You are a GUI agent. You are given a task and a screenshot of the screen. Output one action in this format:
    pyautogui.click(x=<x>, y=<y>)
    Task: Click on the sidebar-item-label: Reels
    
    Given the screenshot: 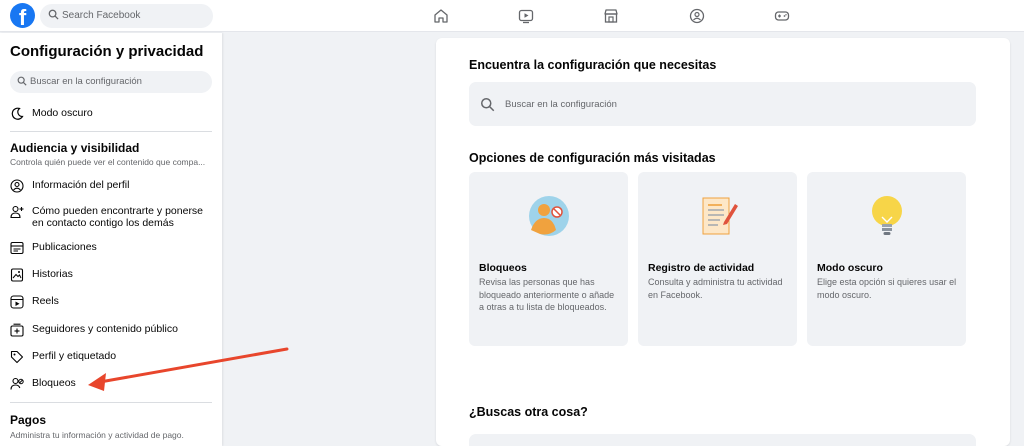 What is the action you would take?
    pyautogui.click(x=45, y=301)
    